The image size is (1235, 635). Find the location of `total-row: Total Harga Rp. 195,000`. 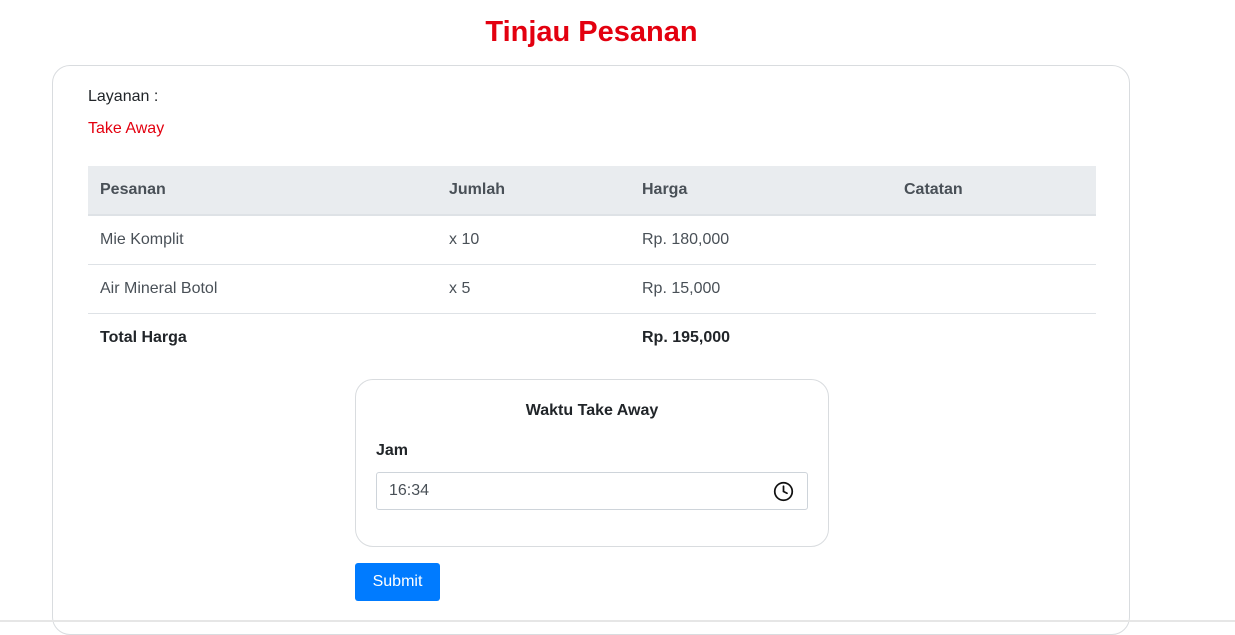

total-row: Total Harga Rp. 195,000 is located at coordinates (592, 337).